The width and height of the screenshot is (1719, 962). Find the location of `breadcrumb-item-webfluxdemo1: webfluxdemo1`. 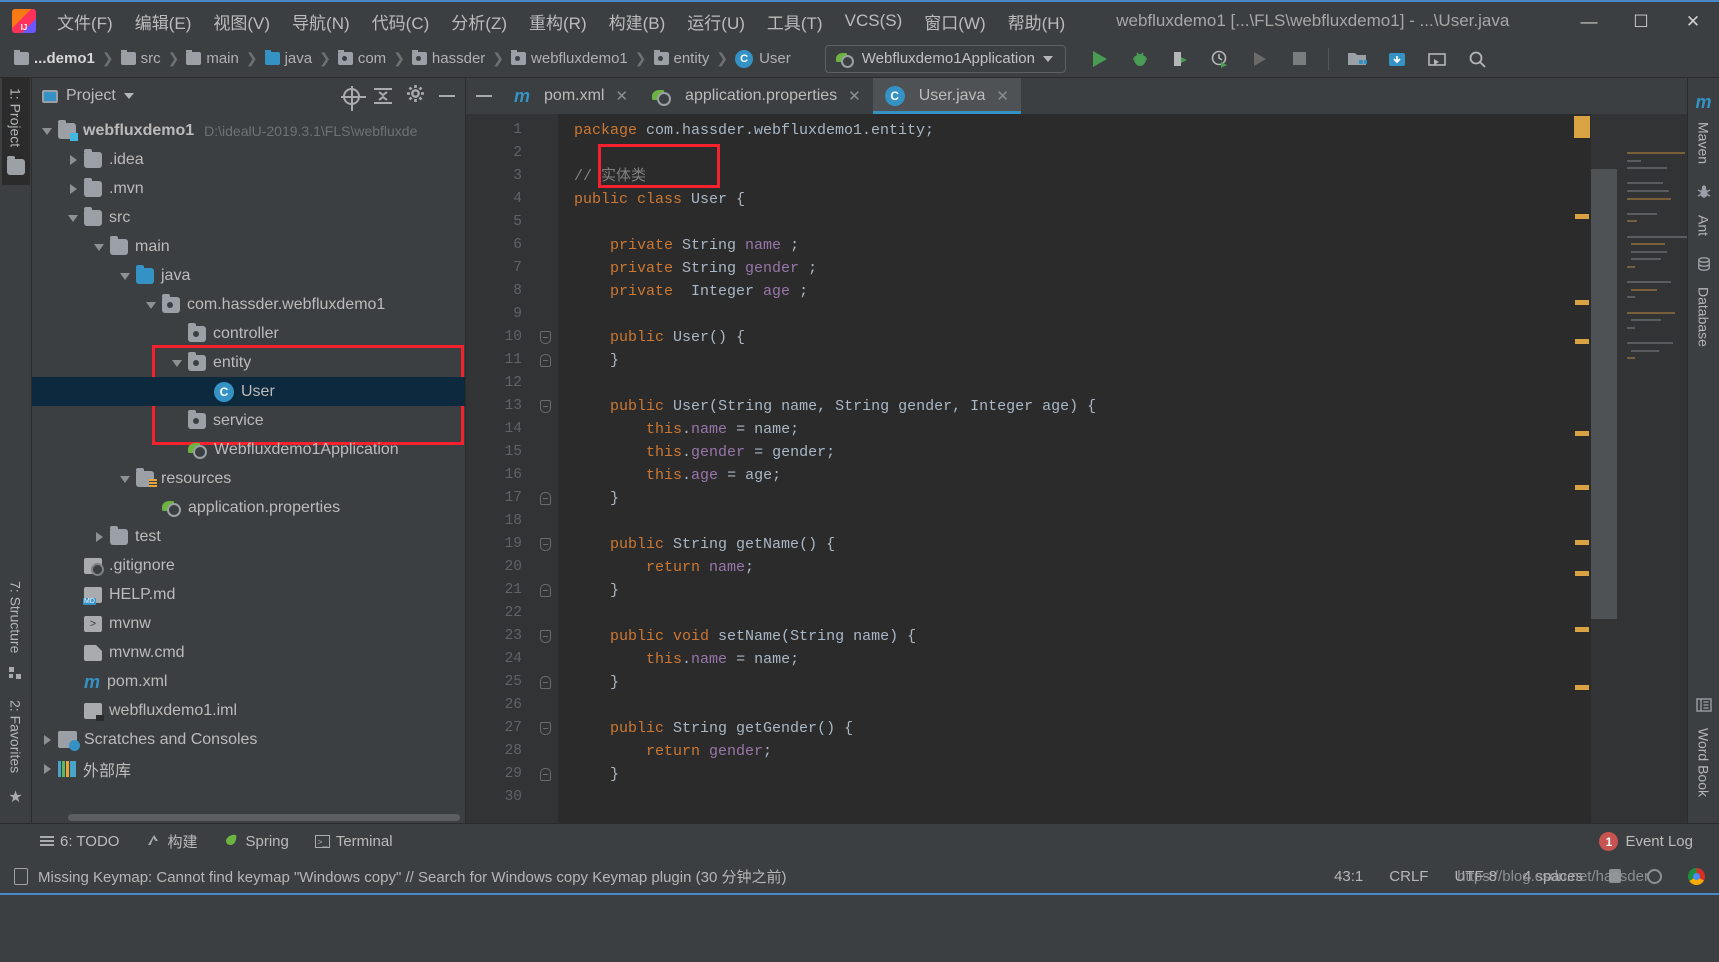

breadcrumb-item-webfluxdemo1: webfluxdemo1 is located at coordinates (569, 58).